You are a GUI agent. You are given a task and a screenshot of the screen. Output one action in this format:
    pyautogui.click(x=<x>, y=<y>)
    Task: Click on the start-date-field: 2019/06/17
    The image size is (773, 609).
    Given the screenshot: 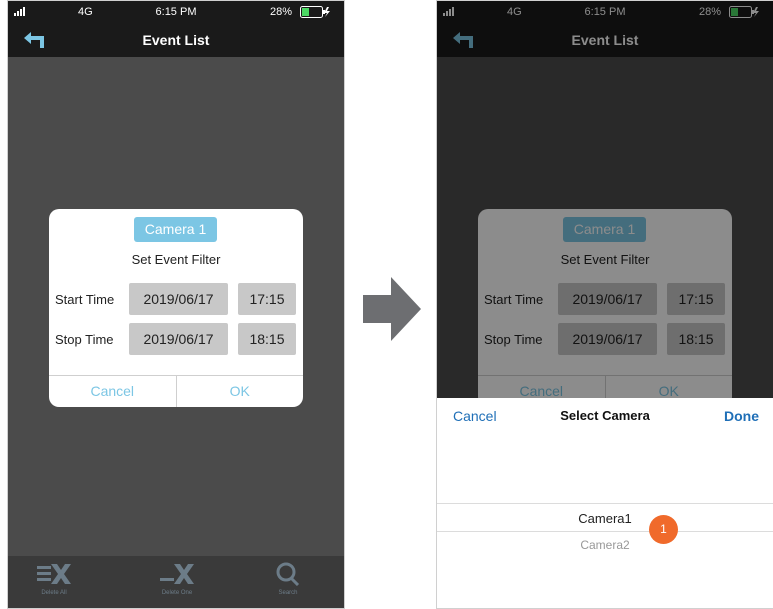 What is the action you would take?
    pyautogui.click(x=178, y=299)
    